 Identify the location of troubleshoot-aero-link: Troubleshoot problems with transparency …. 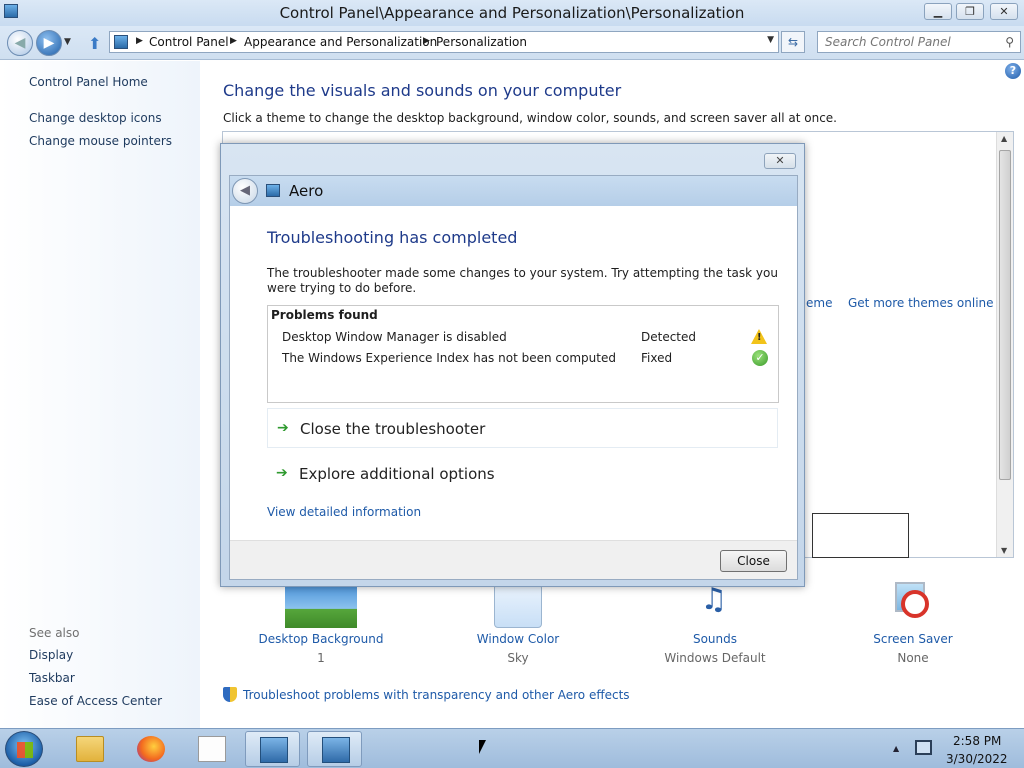
(426, 694).